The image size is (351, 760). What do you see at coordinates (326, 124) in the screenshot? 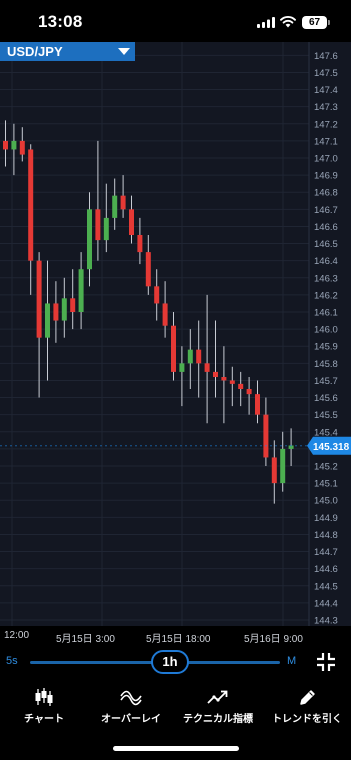
I see `price-tick-label: 147.2` at bounding box center [326, 124].